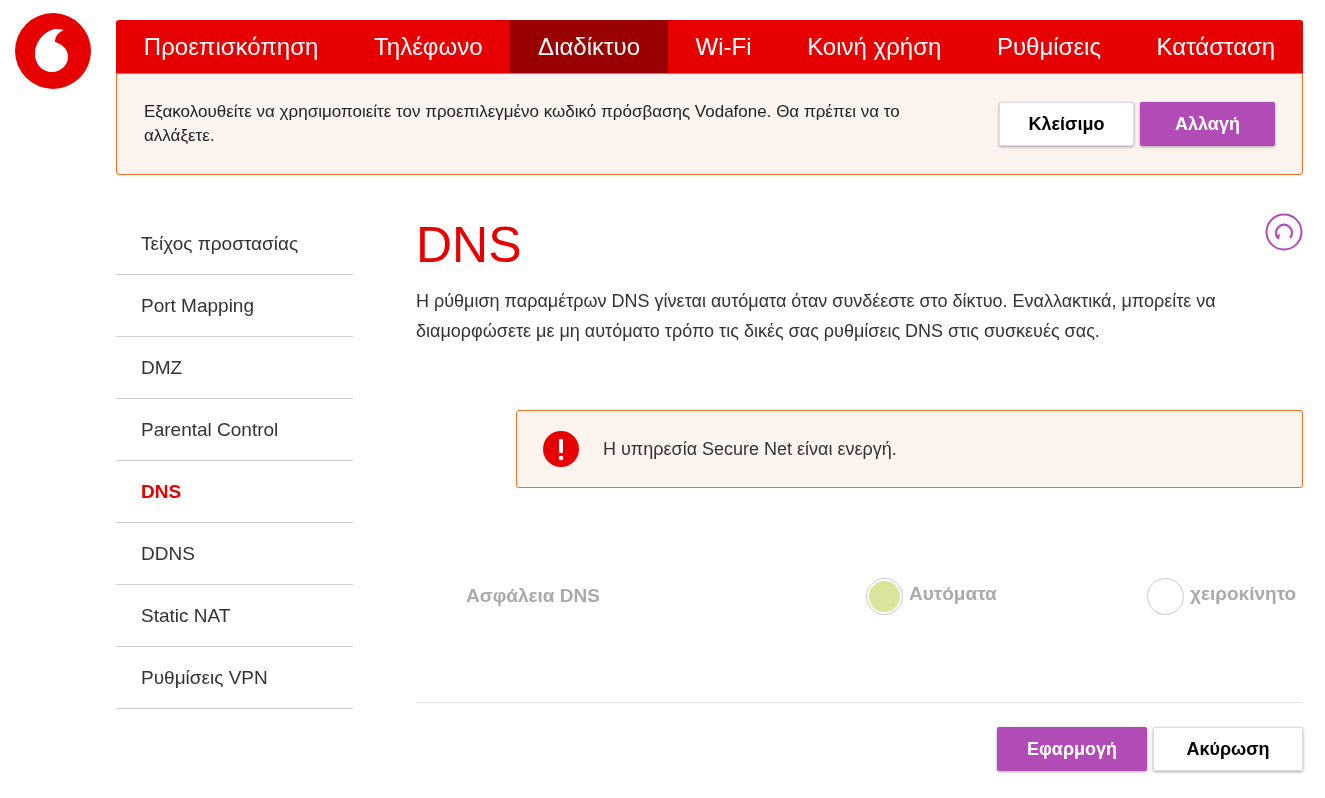  I want to click on action-button: Εφαρμογή, so click(1072, 749).